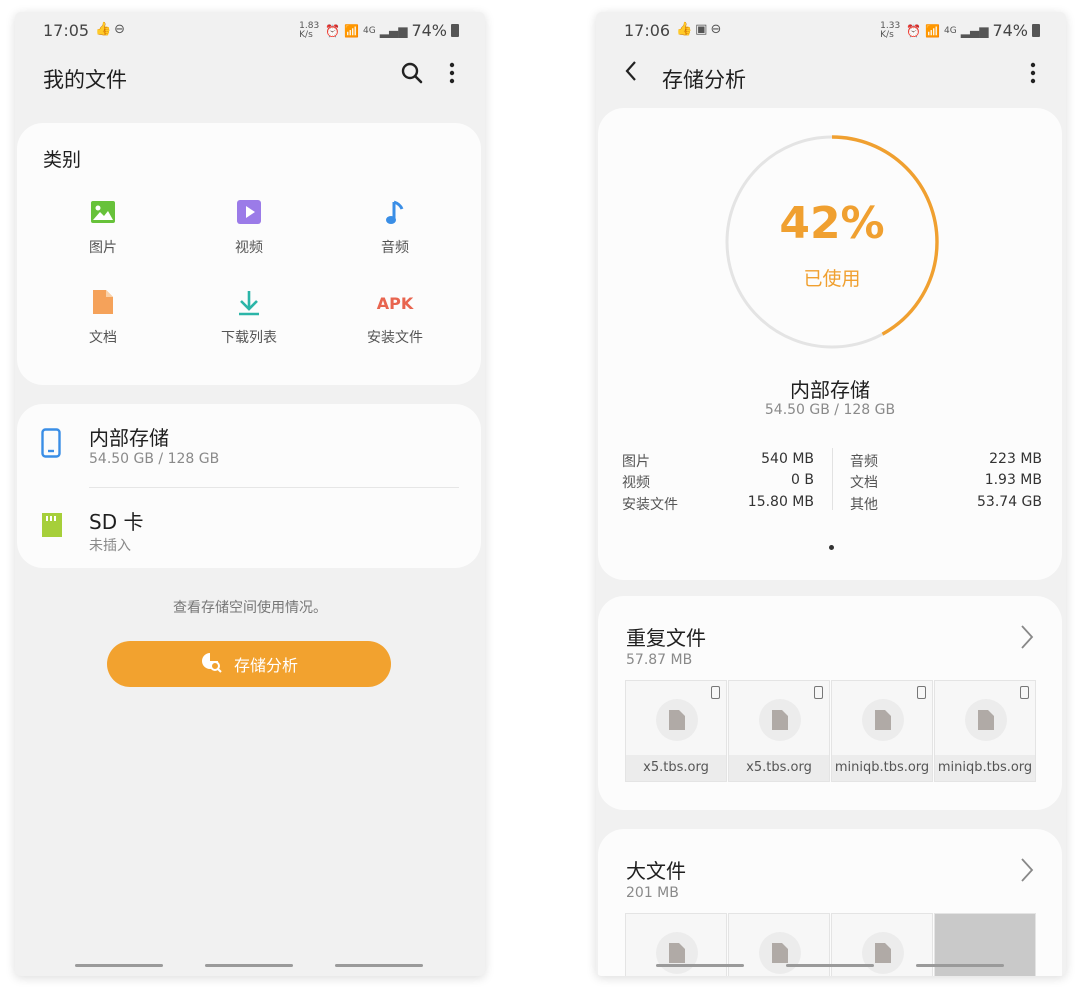 The width and height of the screenshot is (1080, 991). What do you see at coordinates (831, 32) in the screenshot?
I see `status-bar: 17:06 👍▣⊖ 1.33 K/s ⏰ 📶 4G ▂▄▆ 74%` at bounding box center [831, 32].